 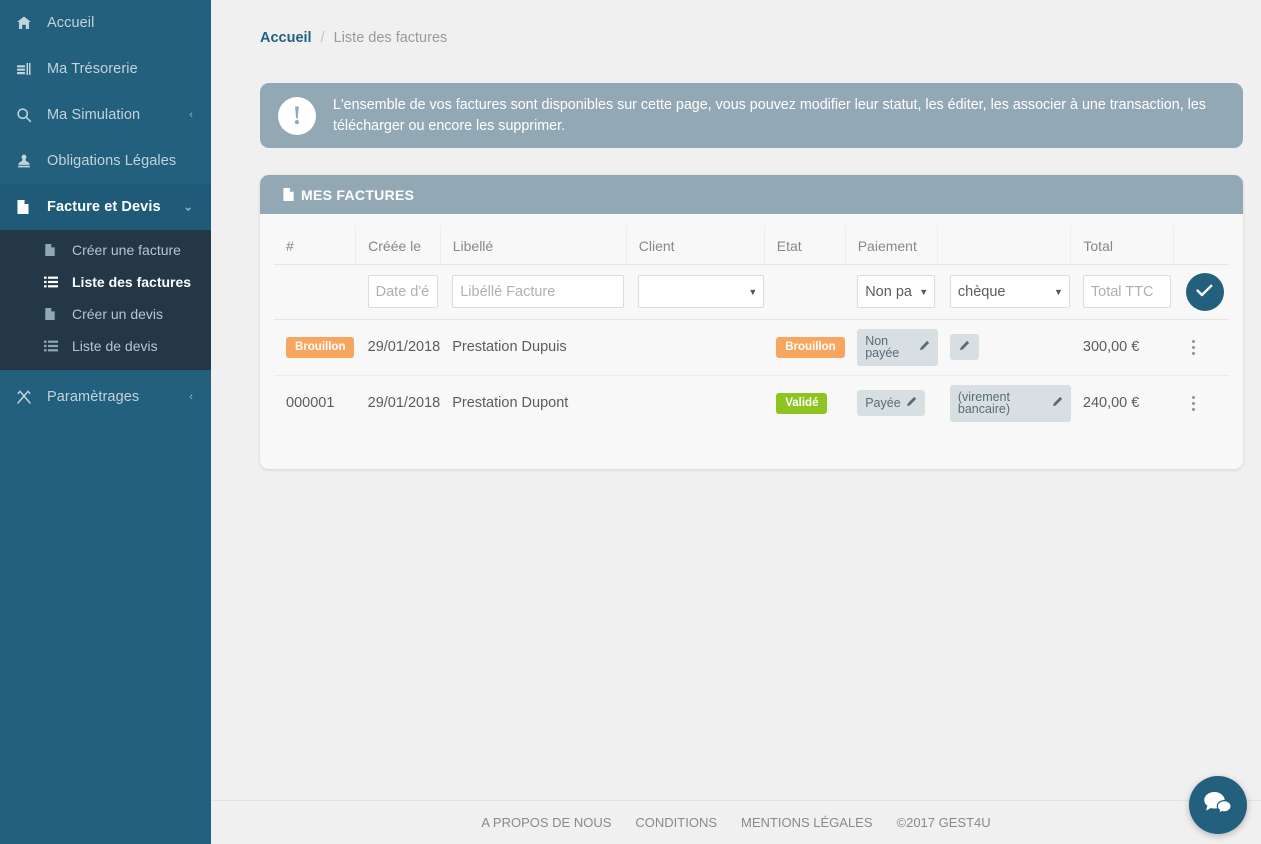 I want to click on sidebar-item-obligations-legales: Obligations Légales, so click(x=105, y=161).